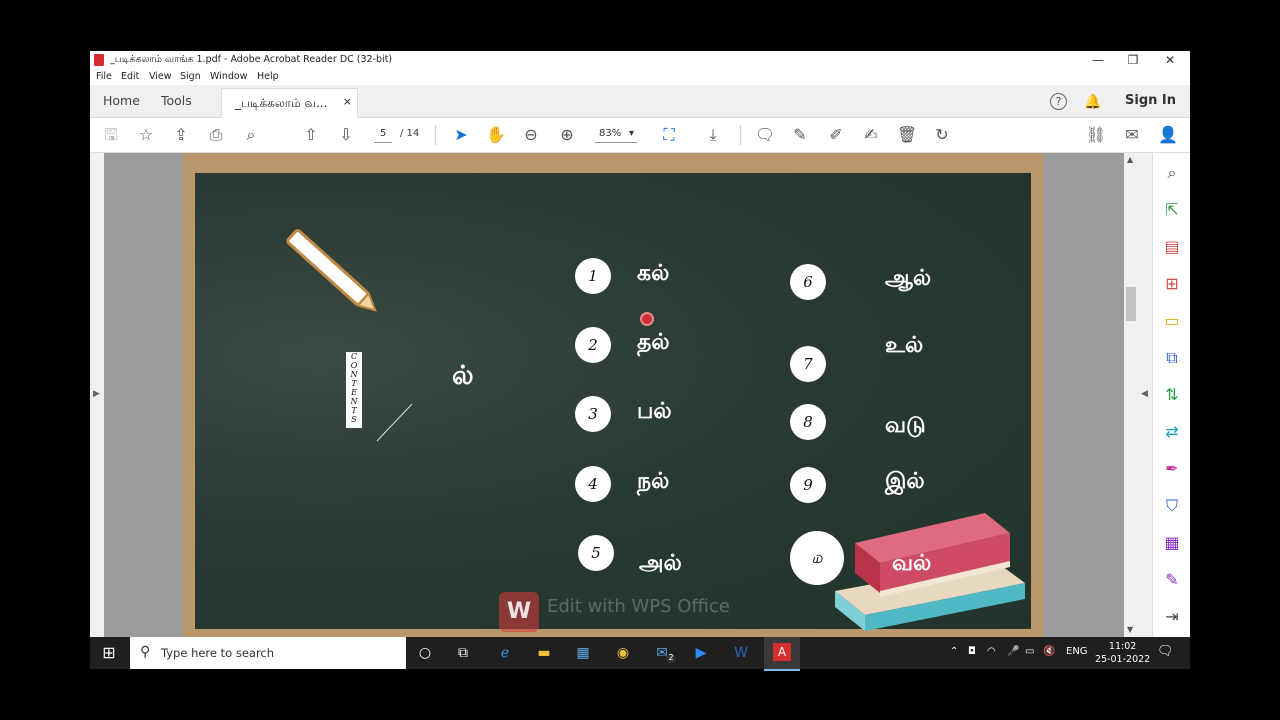 The image size is (1280, 720). I want to click on edit-document-icon: ▦, so click(1172, 542).